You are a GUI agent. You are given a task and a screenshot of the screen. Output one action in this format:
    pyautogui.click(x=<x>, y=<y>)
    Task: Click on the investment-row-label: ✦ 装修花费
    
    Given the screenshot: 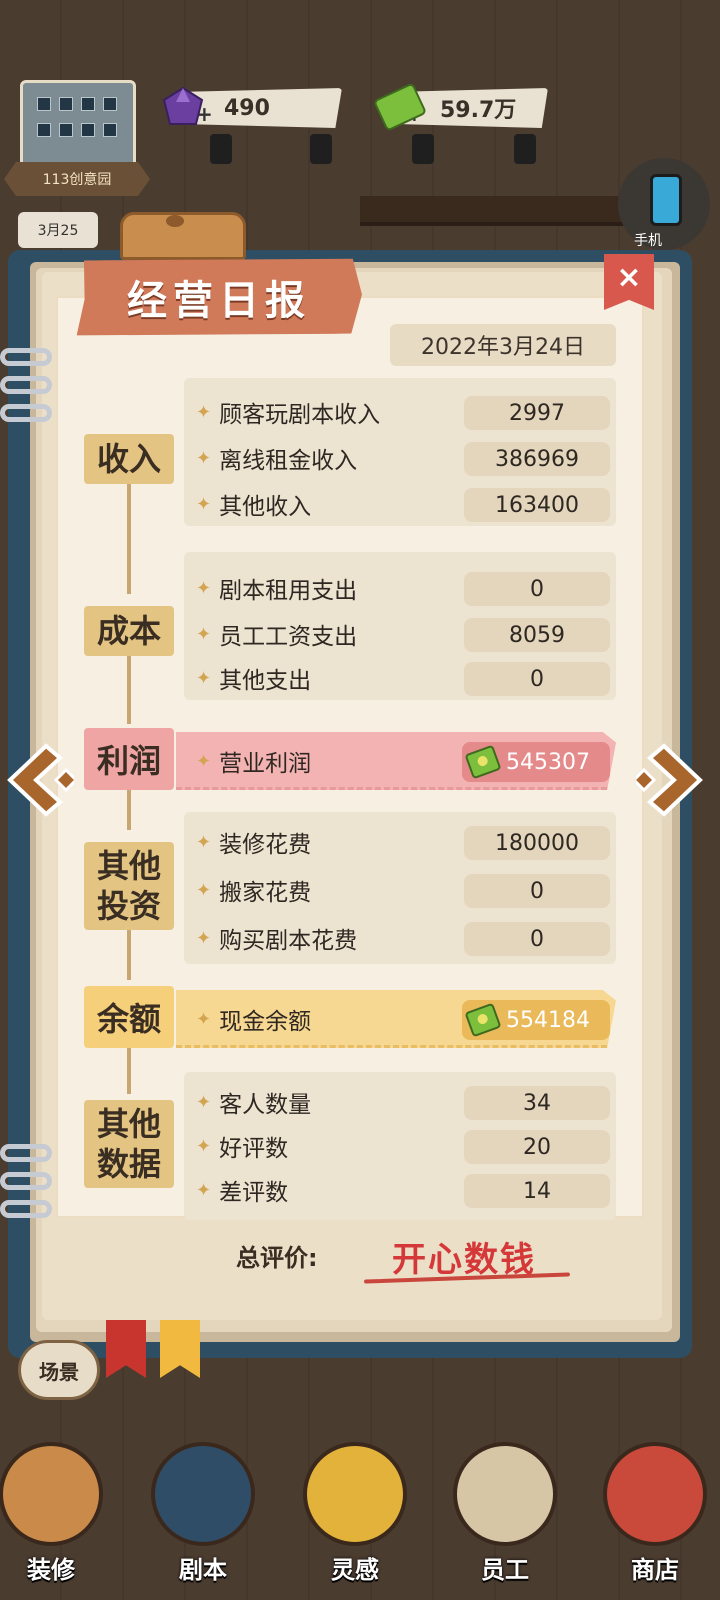 What is the action you would take?
    pyautogui.click(x=254, y=845)
    